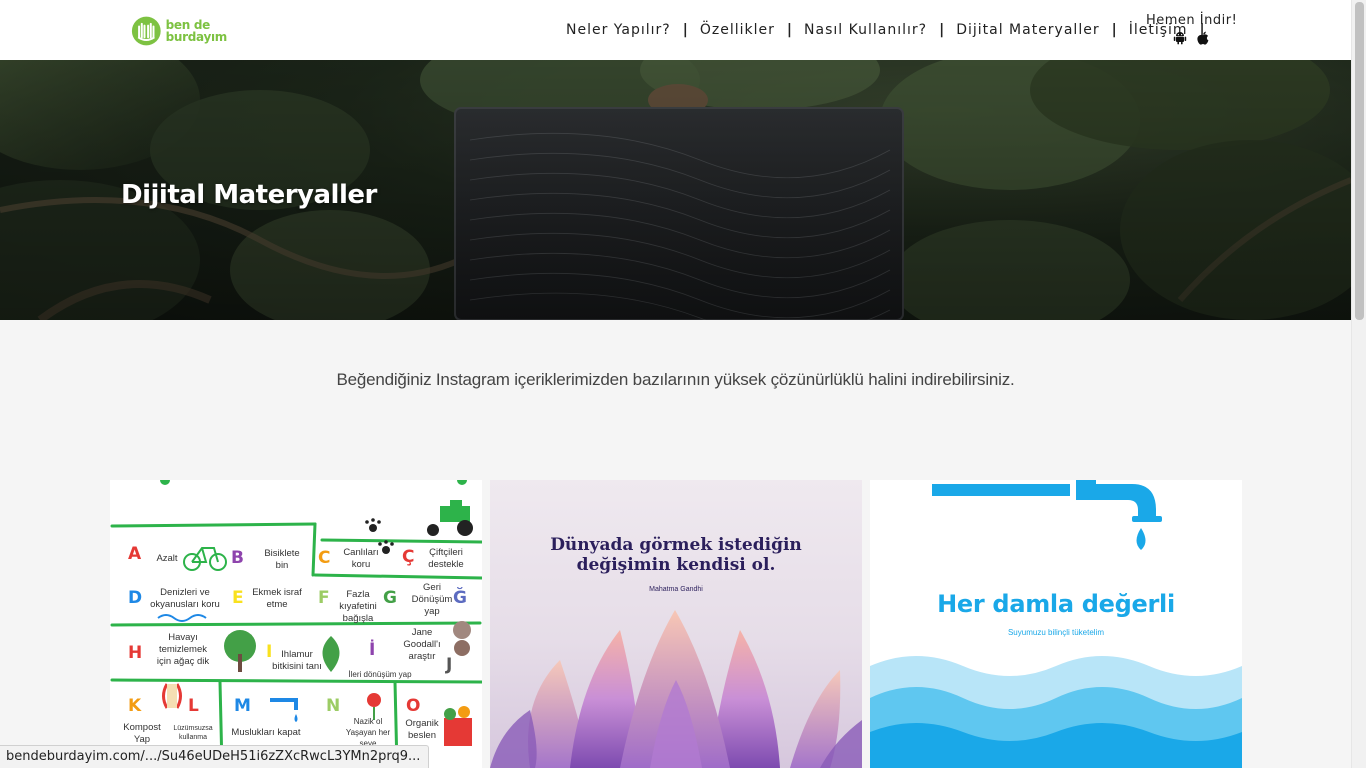 This screenshot has height=768, width=1366. What do you see at coordinates (380, 674) in the screenshot?
I see `abc-text-i-dotted: İleri dönüşüm yap` at bounding box center [380, 674].